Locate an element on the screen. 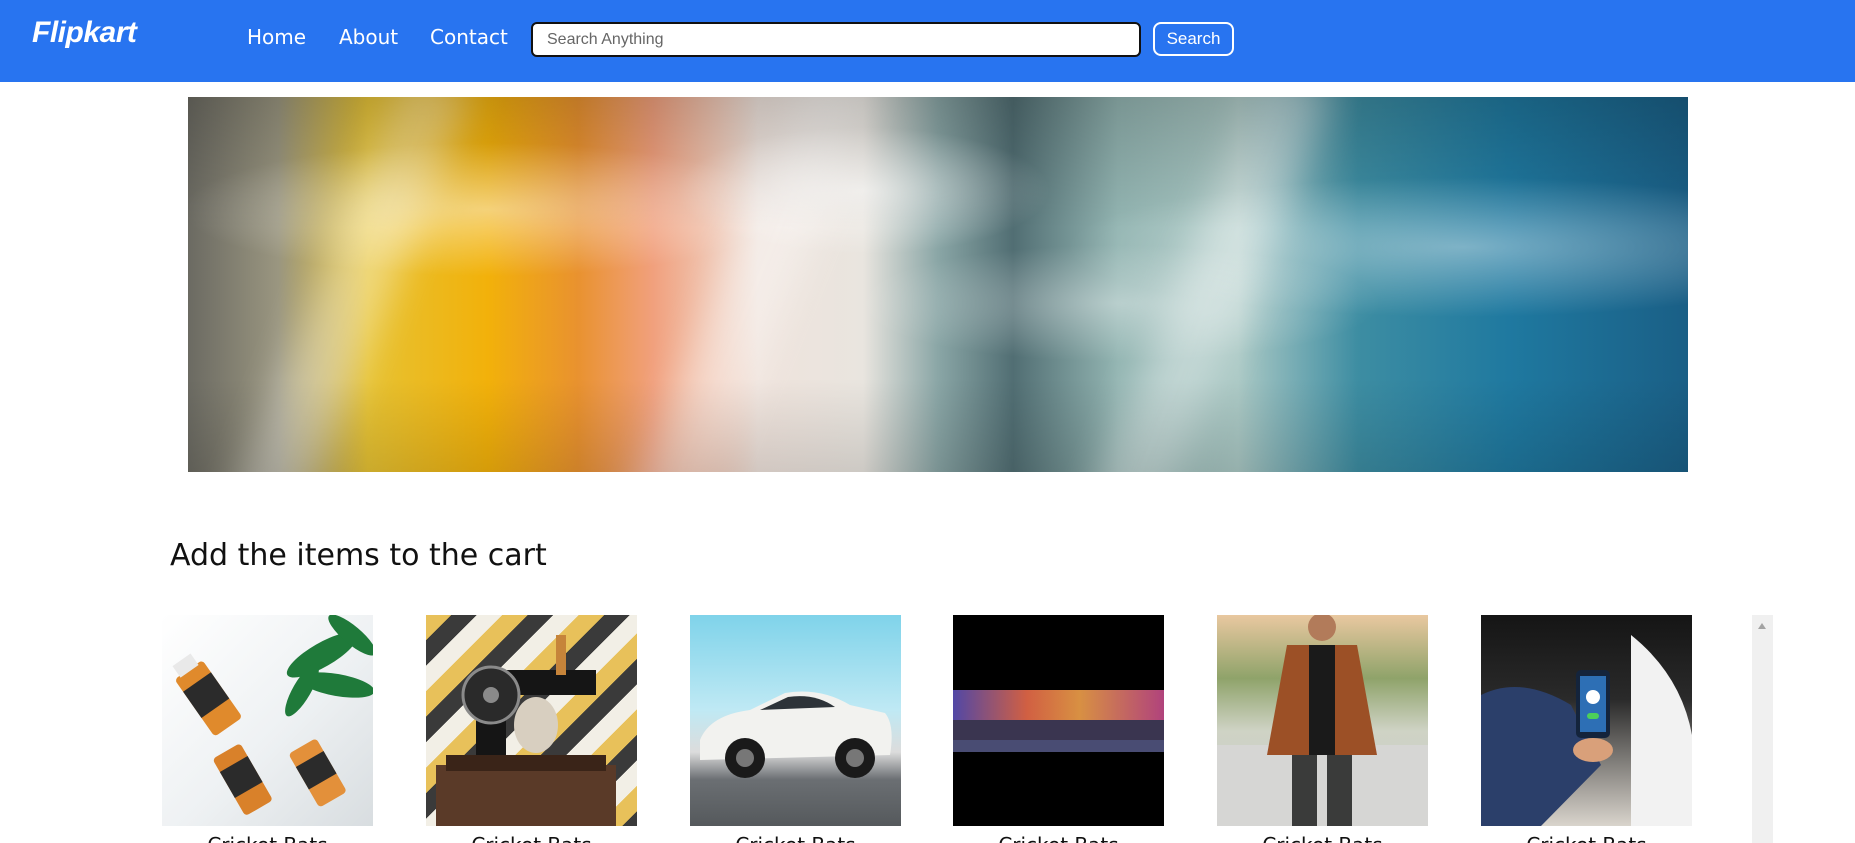  scroll-up-arrow-icon is located at coordinates (1762, 626).